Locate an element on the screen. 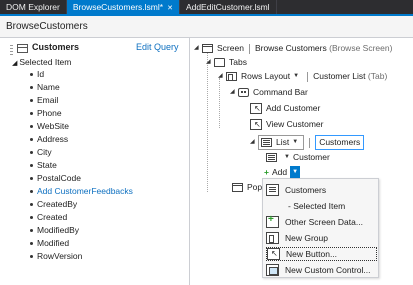 The height and width of the screenshot is (285, 413). screen-name: Browse Customers is located at coordinates (290, 48).